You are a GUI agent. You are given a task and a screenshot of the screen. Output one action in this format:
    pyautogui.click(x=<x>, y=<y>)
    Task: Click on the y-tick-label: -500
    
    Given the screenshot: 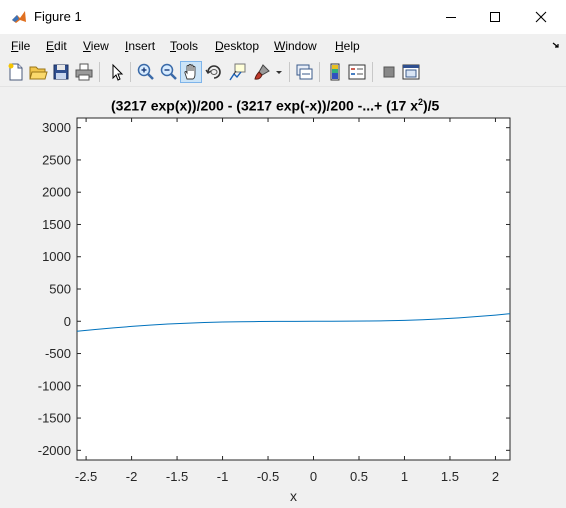 What is the action you would take?
    pyautogui.click(x=58, y=353)
    